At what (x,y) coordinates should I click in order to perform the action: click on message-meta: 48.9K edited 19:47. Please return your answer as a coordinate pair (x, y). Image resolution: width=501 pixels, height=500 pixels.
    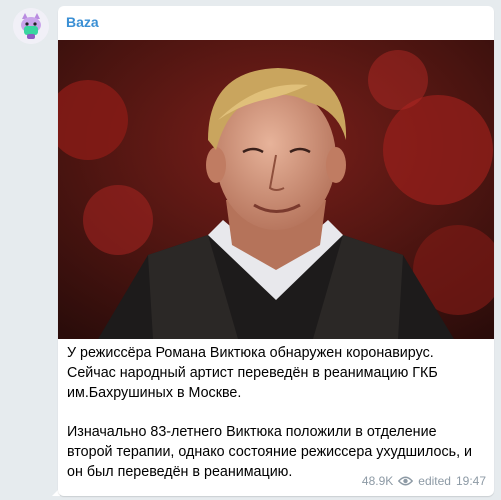
    Looking at the image, I should click on (424, 481).